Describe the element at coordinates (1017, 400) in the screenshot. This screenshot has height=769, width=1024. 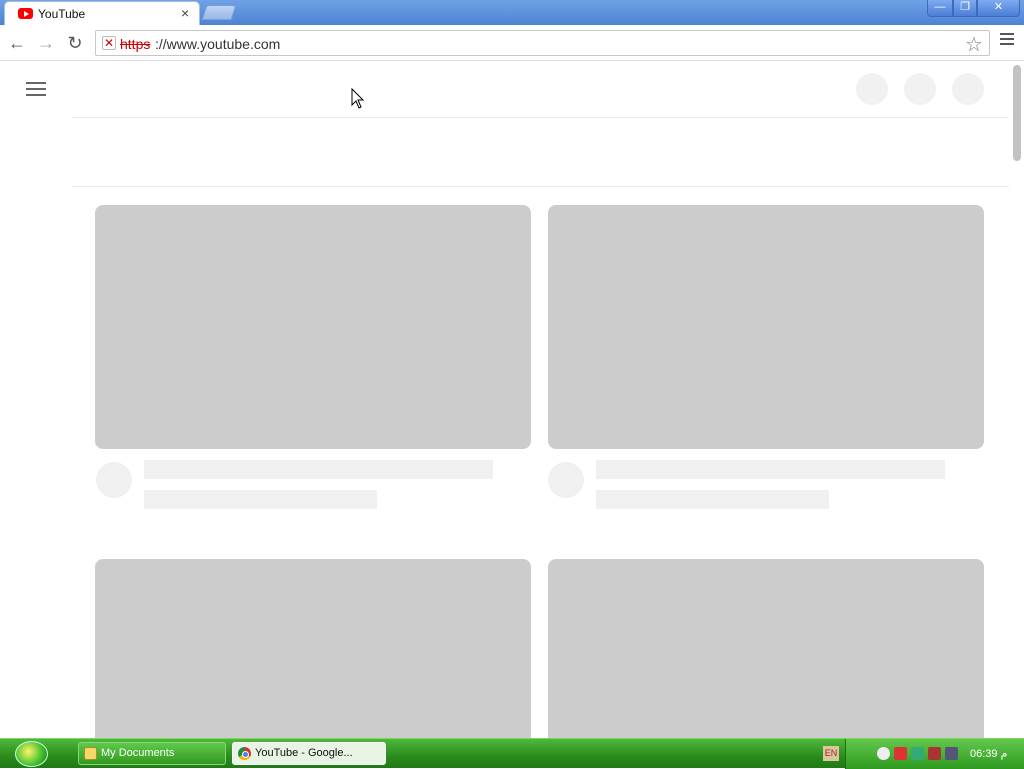
I see `page-scrollbar` at that location.